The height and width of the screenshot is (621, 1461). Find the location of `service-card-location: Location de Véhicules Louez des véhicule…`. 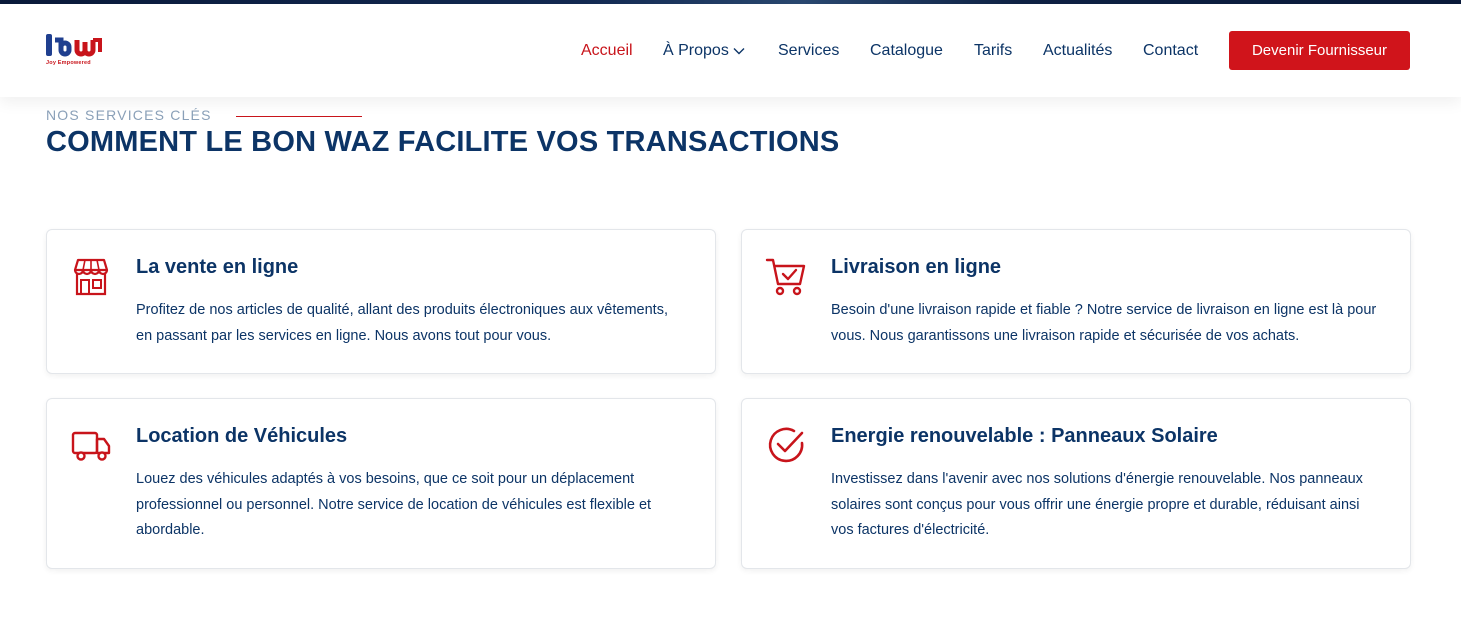

service-card-location: Location de Véhicules Louez des véhicule… is located at coordinates (381, 483).